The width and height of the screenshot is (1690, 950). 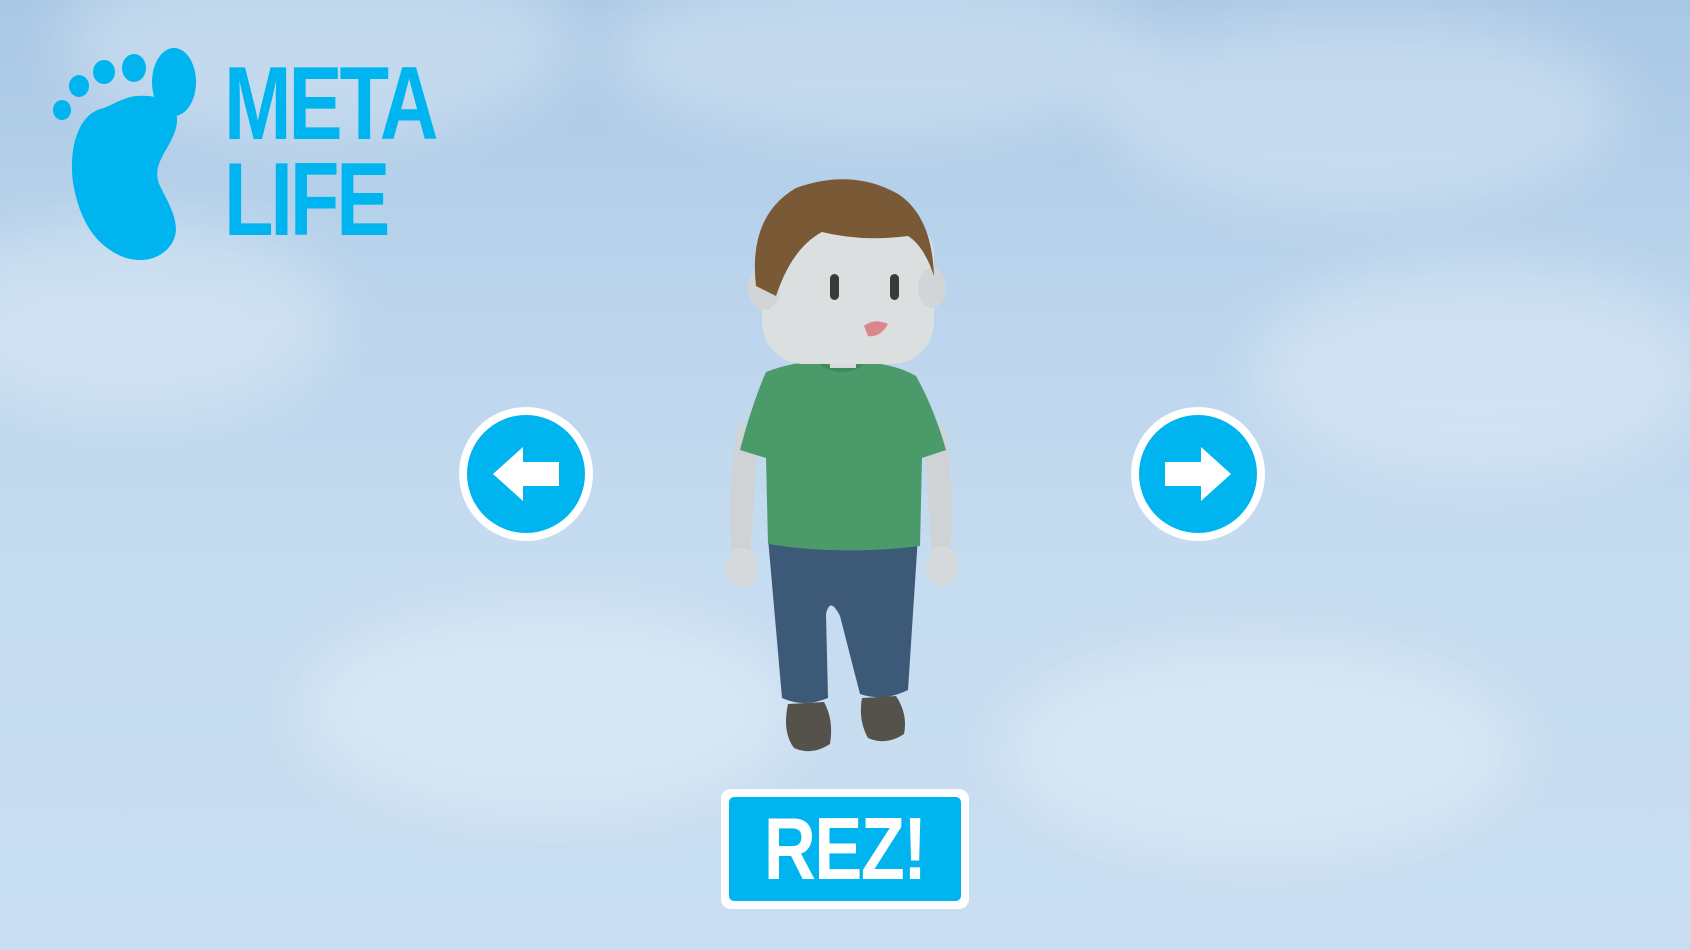 I want to click on logo-line-1: META, so click(x=331, y=104).